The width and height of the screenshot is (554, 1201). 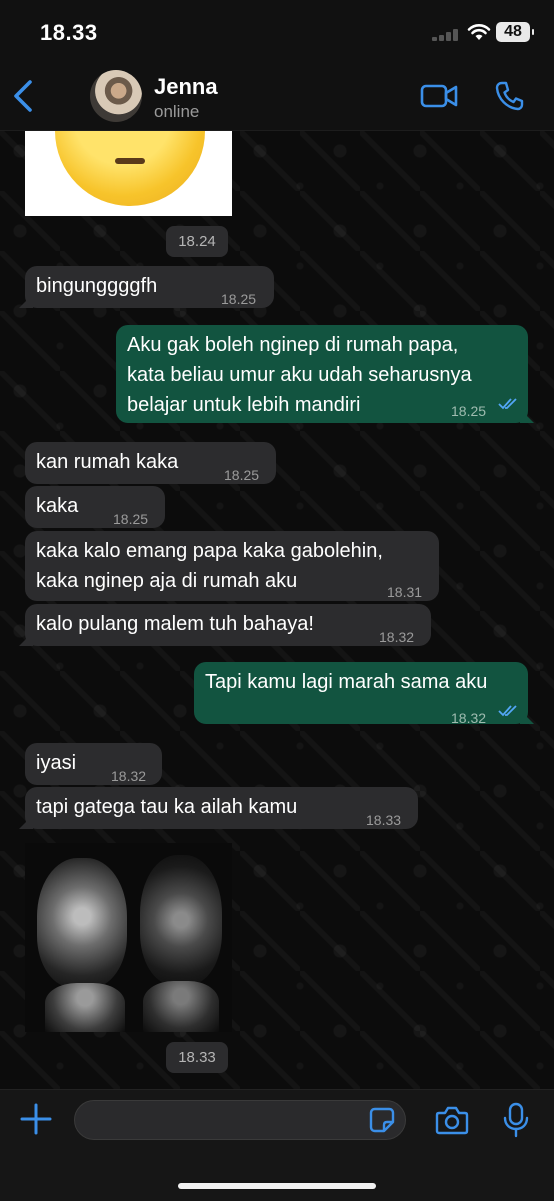 I want to click on message-outgoing: Tapi kamu lagi marah sama aku 18.32, so click(x=361, y=694).